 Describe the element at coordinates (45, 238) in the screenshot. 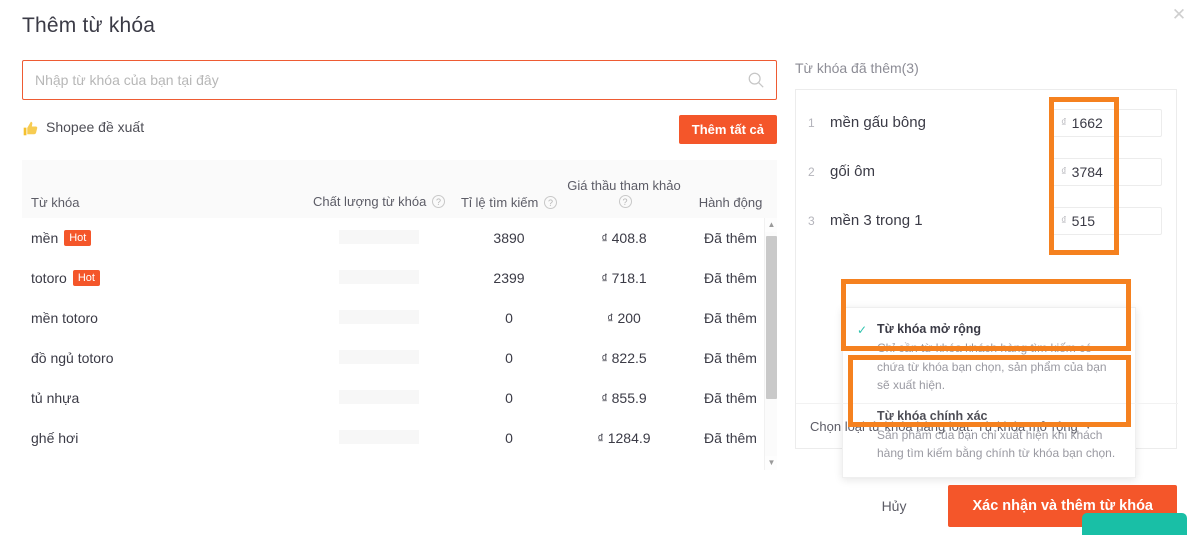

I see `keyword-text: mền` at that location.